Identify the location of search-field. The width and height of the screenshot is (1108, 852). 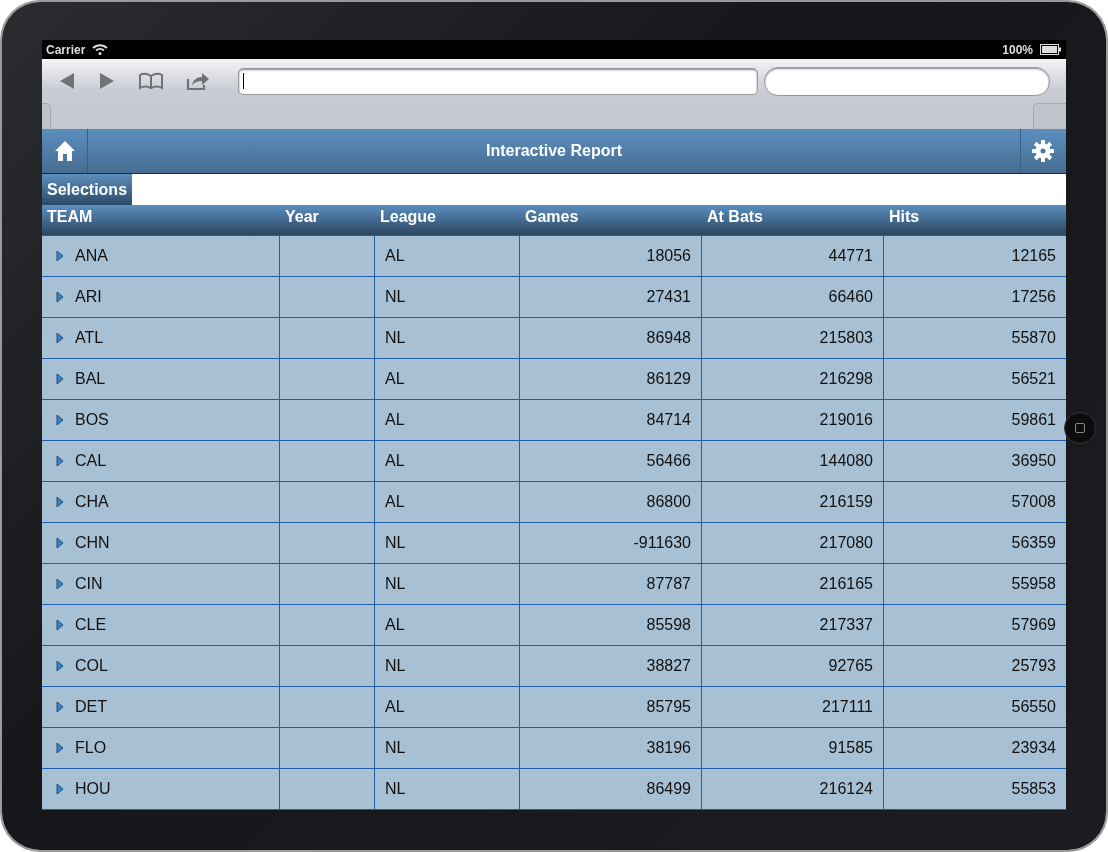
(907, 81).